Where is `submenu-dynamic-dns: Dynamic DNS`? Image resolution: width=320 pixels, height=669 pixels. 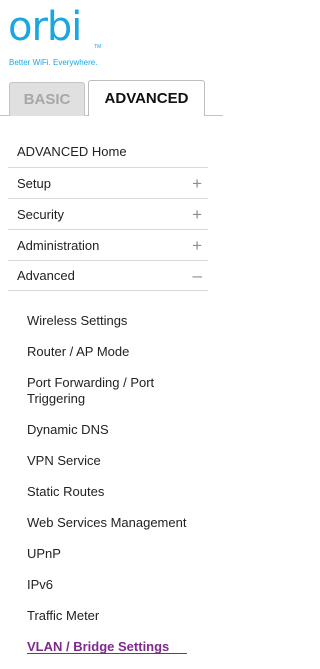
submenu-dynamic-dns: Dynamic DNS is located at coordinates (117, 430).